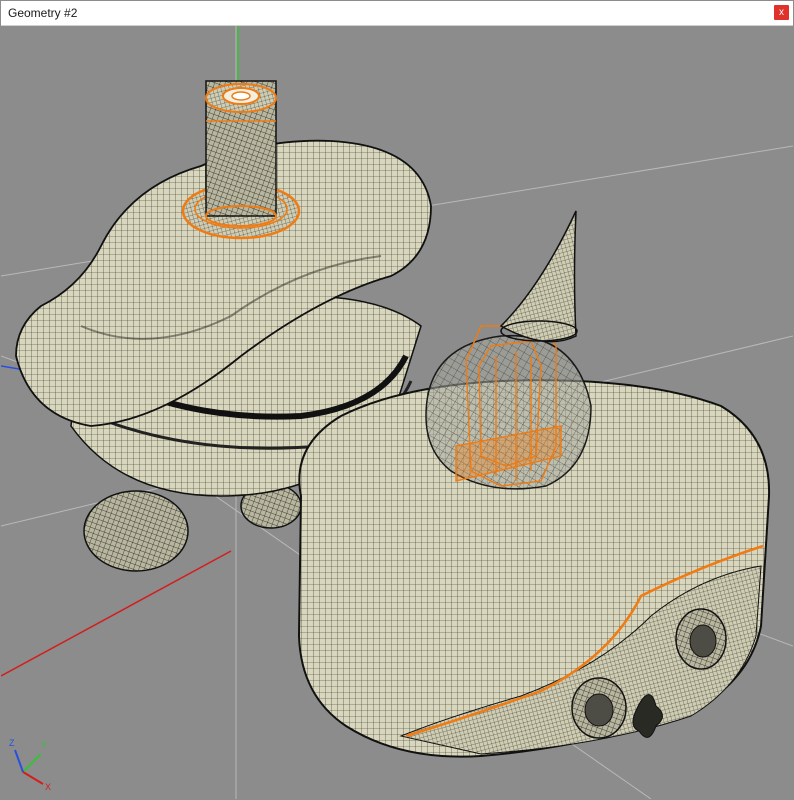 This screenshot has height=800, width=794. What do you see at coordinates (44, 745) in the screenshot?
I see `triad-y-label: Y` at bounding box center [44, 745].